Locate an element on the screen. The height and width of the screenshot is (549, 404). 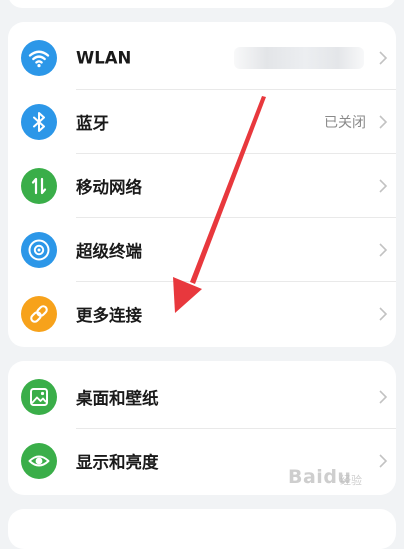
settings-item-bluetooth: 蓝牙 已关闭 is located at coordinates (202, 121).